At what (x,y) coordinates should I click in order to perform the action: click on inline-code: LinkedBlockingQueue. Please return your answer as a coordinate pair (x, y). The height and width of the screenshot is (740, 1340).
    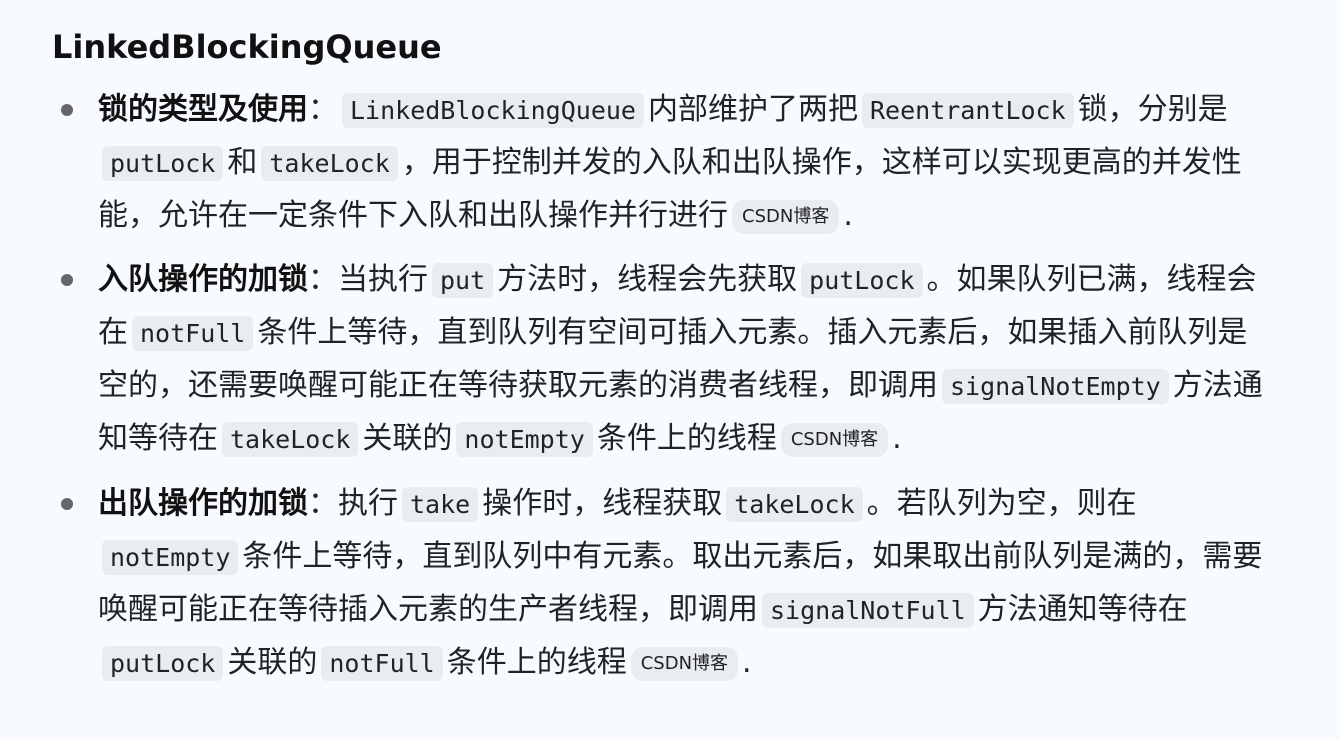
    Looking at the image, I should click on (493, 110).